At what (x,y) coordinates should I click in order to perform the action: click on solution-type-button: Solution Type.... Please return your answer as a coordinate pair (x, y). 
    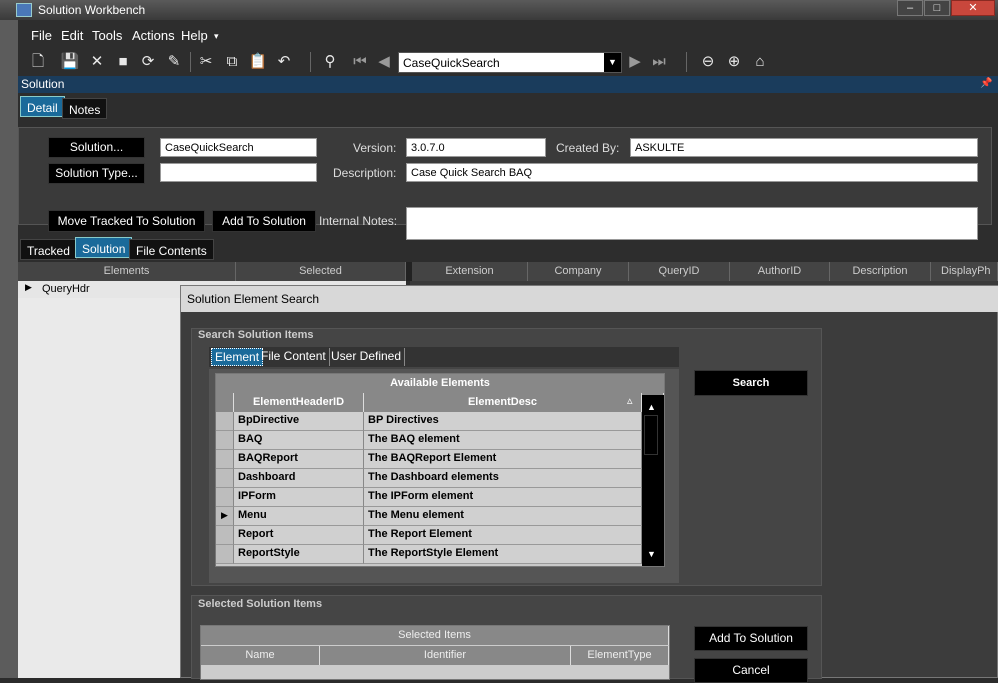
    Looking at the image, I should click on (96, 173).